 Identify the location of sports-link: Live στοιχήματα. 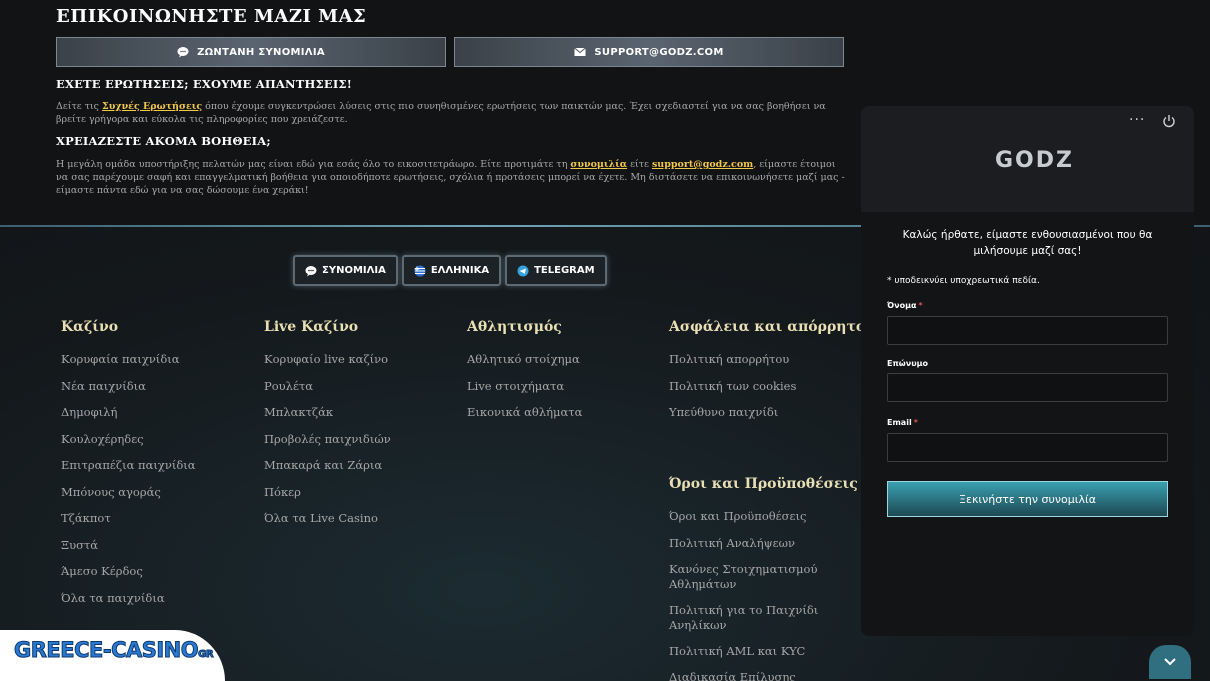
(515, 386).